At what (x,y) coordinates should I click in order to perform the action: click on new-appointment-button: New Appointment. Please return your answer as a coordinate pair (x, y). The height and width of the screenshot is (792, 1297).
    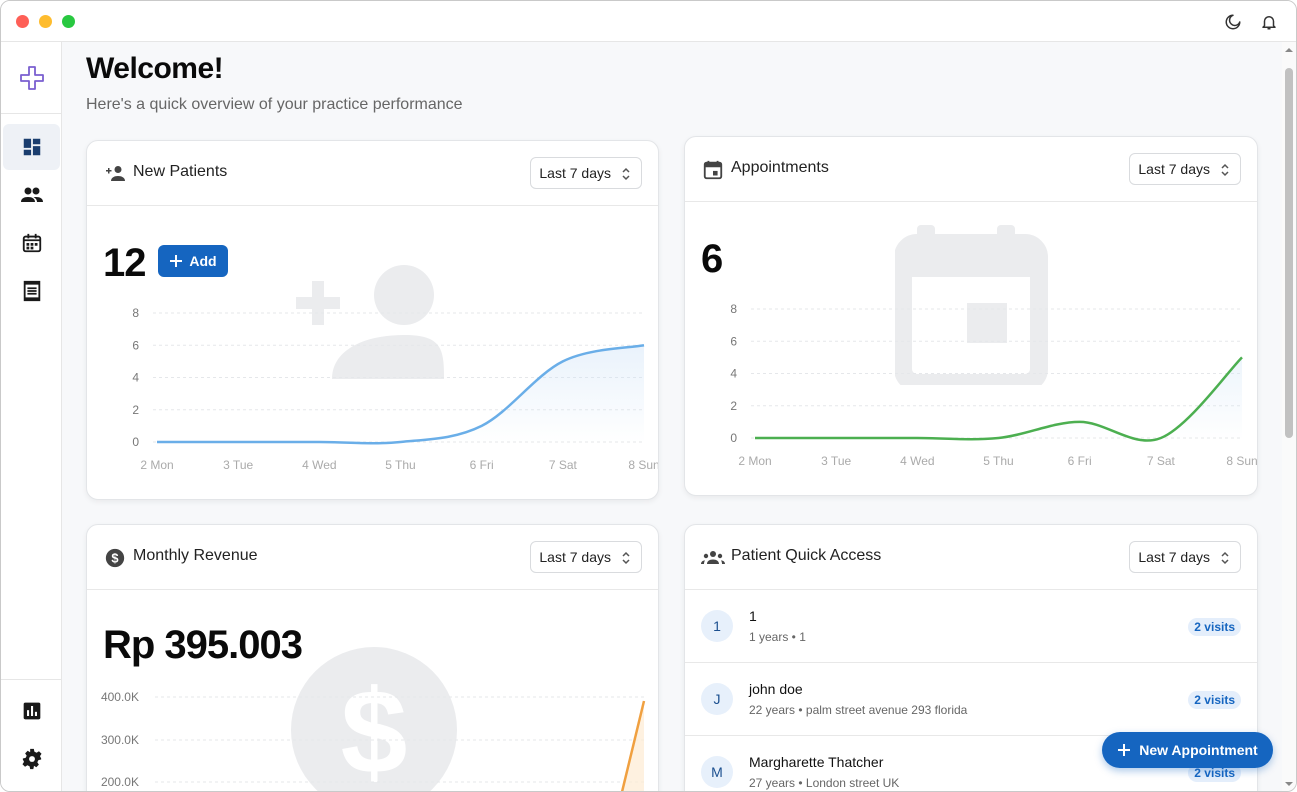
    Looking at the image, I should click on (1187, 750).